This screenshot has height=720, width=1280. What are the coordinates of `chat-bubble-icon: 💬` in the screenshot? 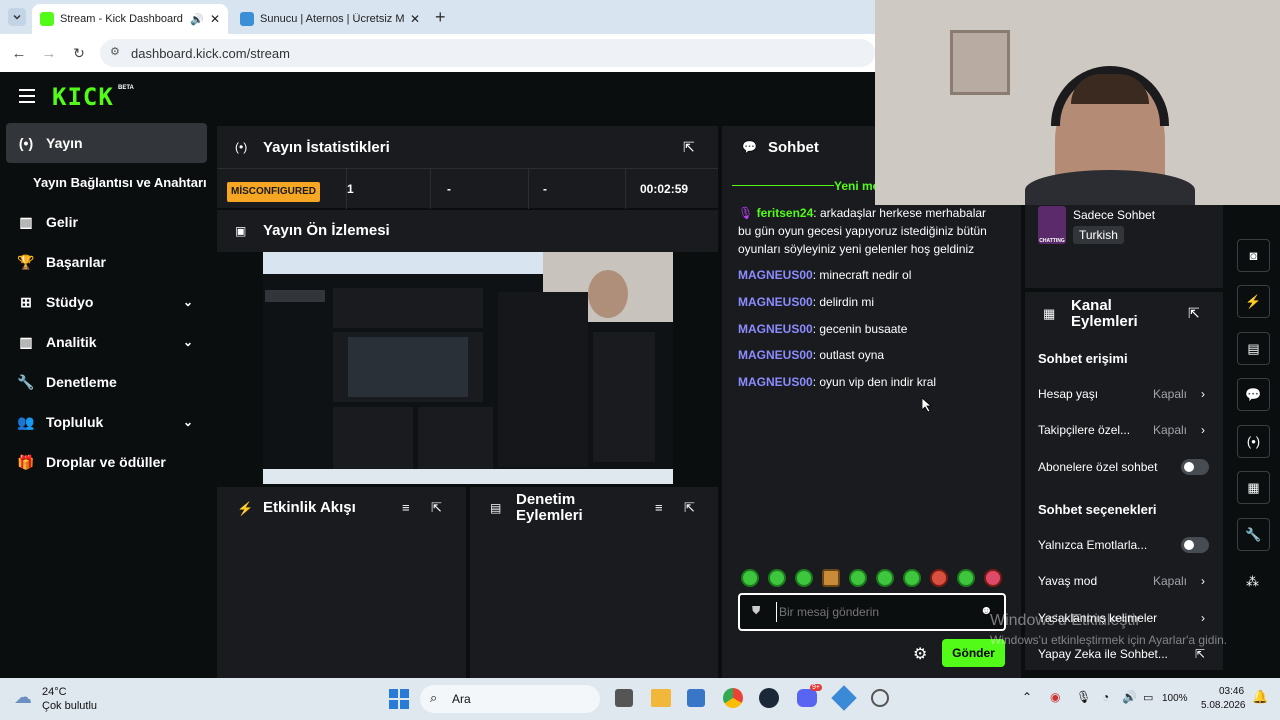 It's located at (1253, 394).